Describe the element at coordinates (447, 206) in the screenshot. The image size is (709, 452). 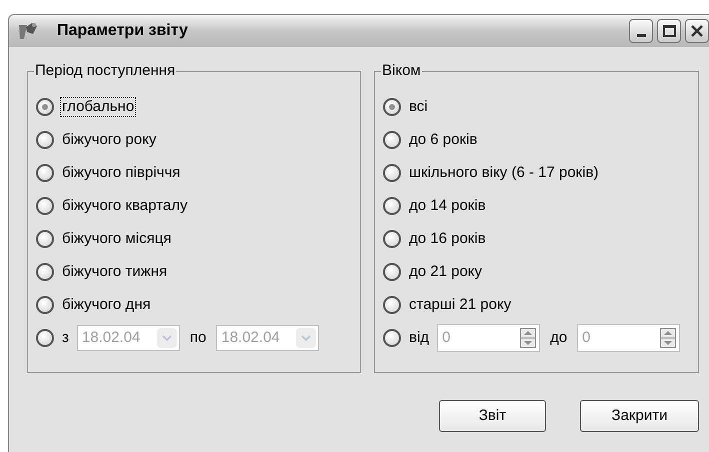
I see `option-label: до 14 років` at that location.